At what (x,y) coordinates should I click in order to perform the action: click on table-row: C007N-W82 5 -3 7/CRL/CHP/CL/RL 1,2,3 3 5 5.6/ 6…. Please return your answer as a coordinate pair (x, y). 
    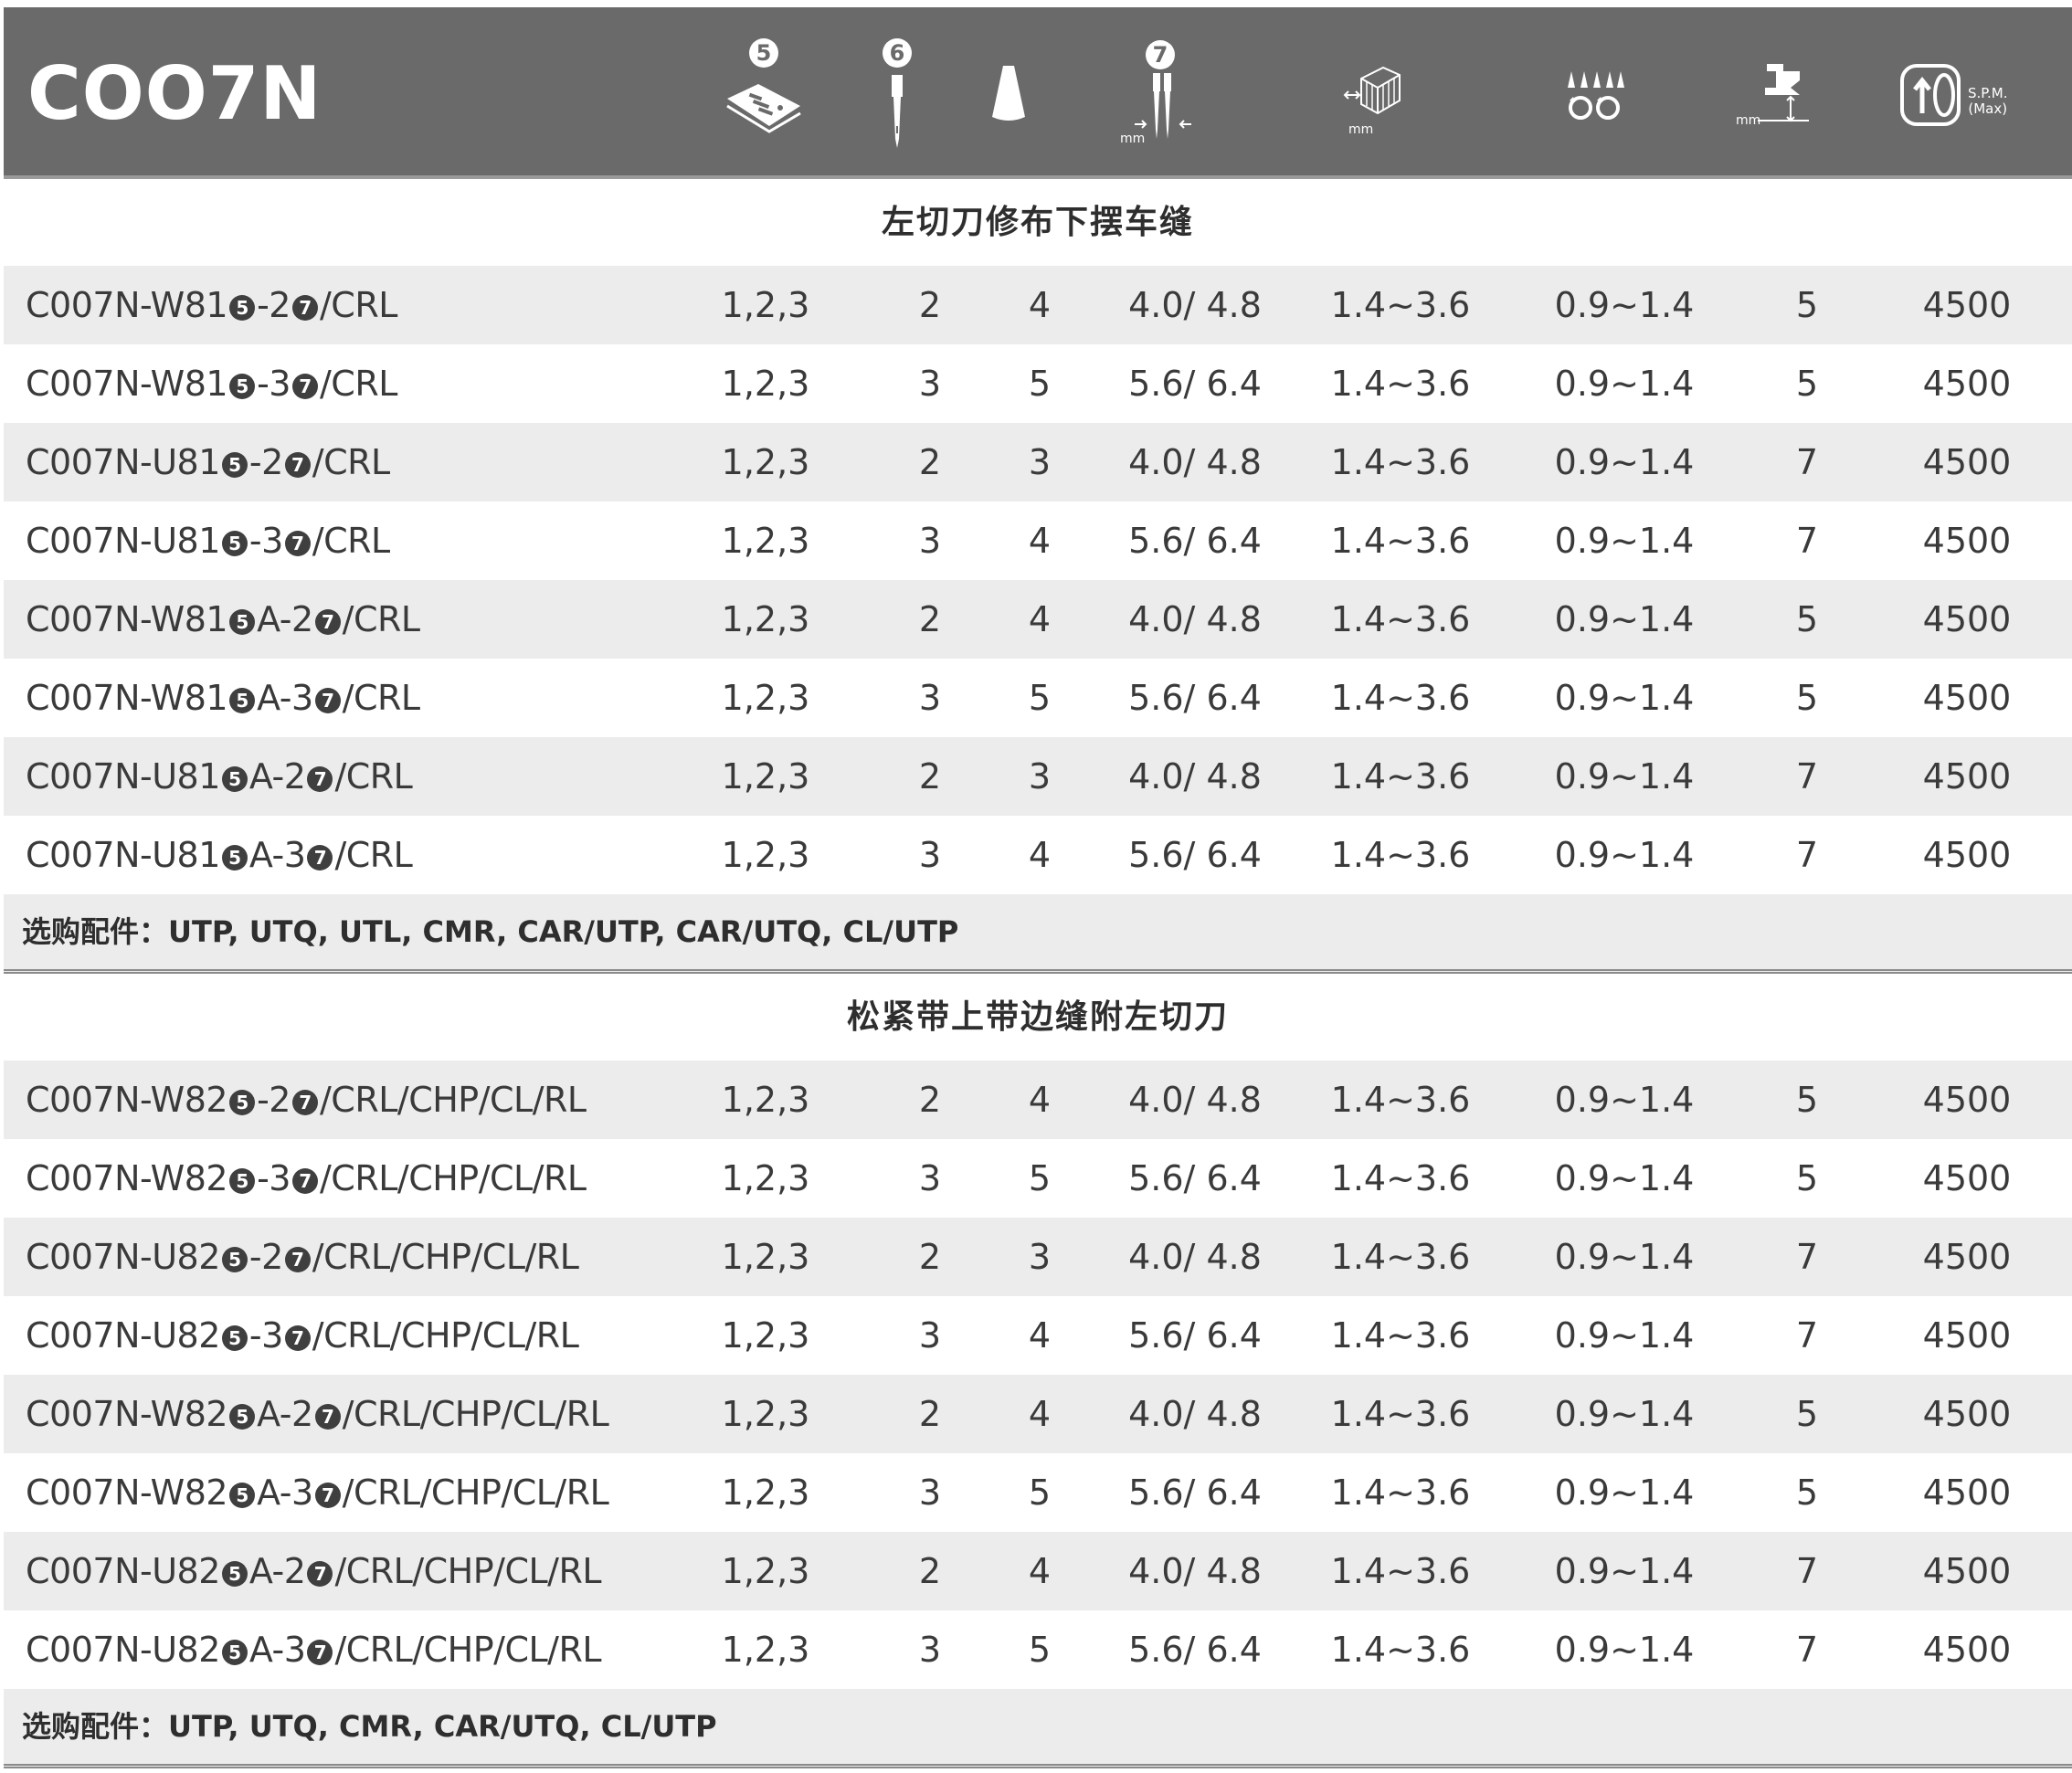
    Looking at the image, I should click on (1038, 1178).